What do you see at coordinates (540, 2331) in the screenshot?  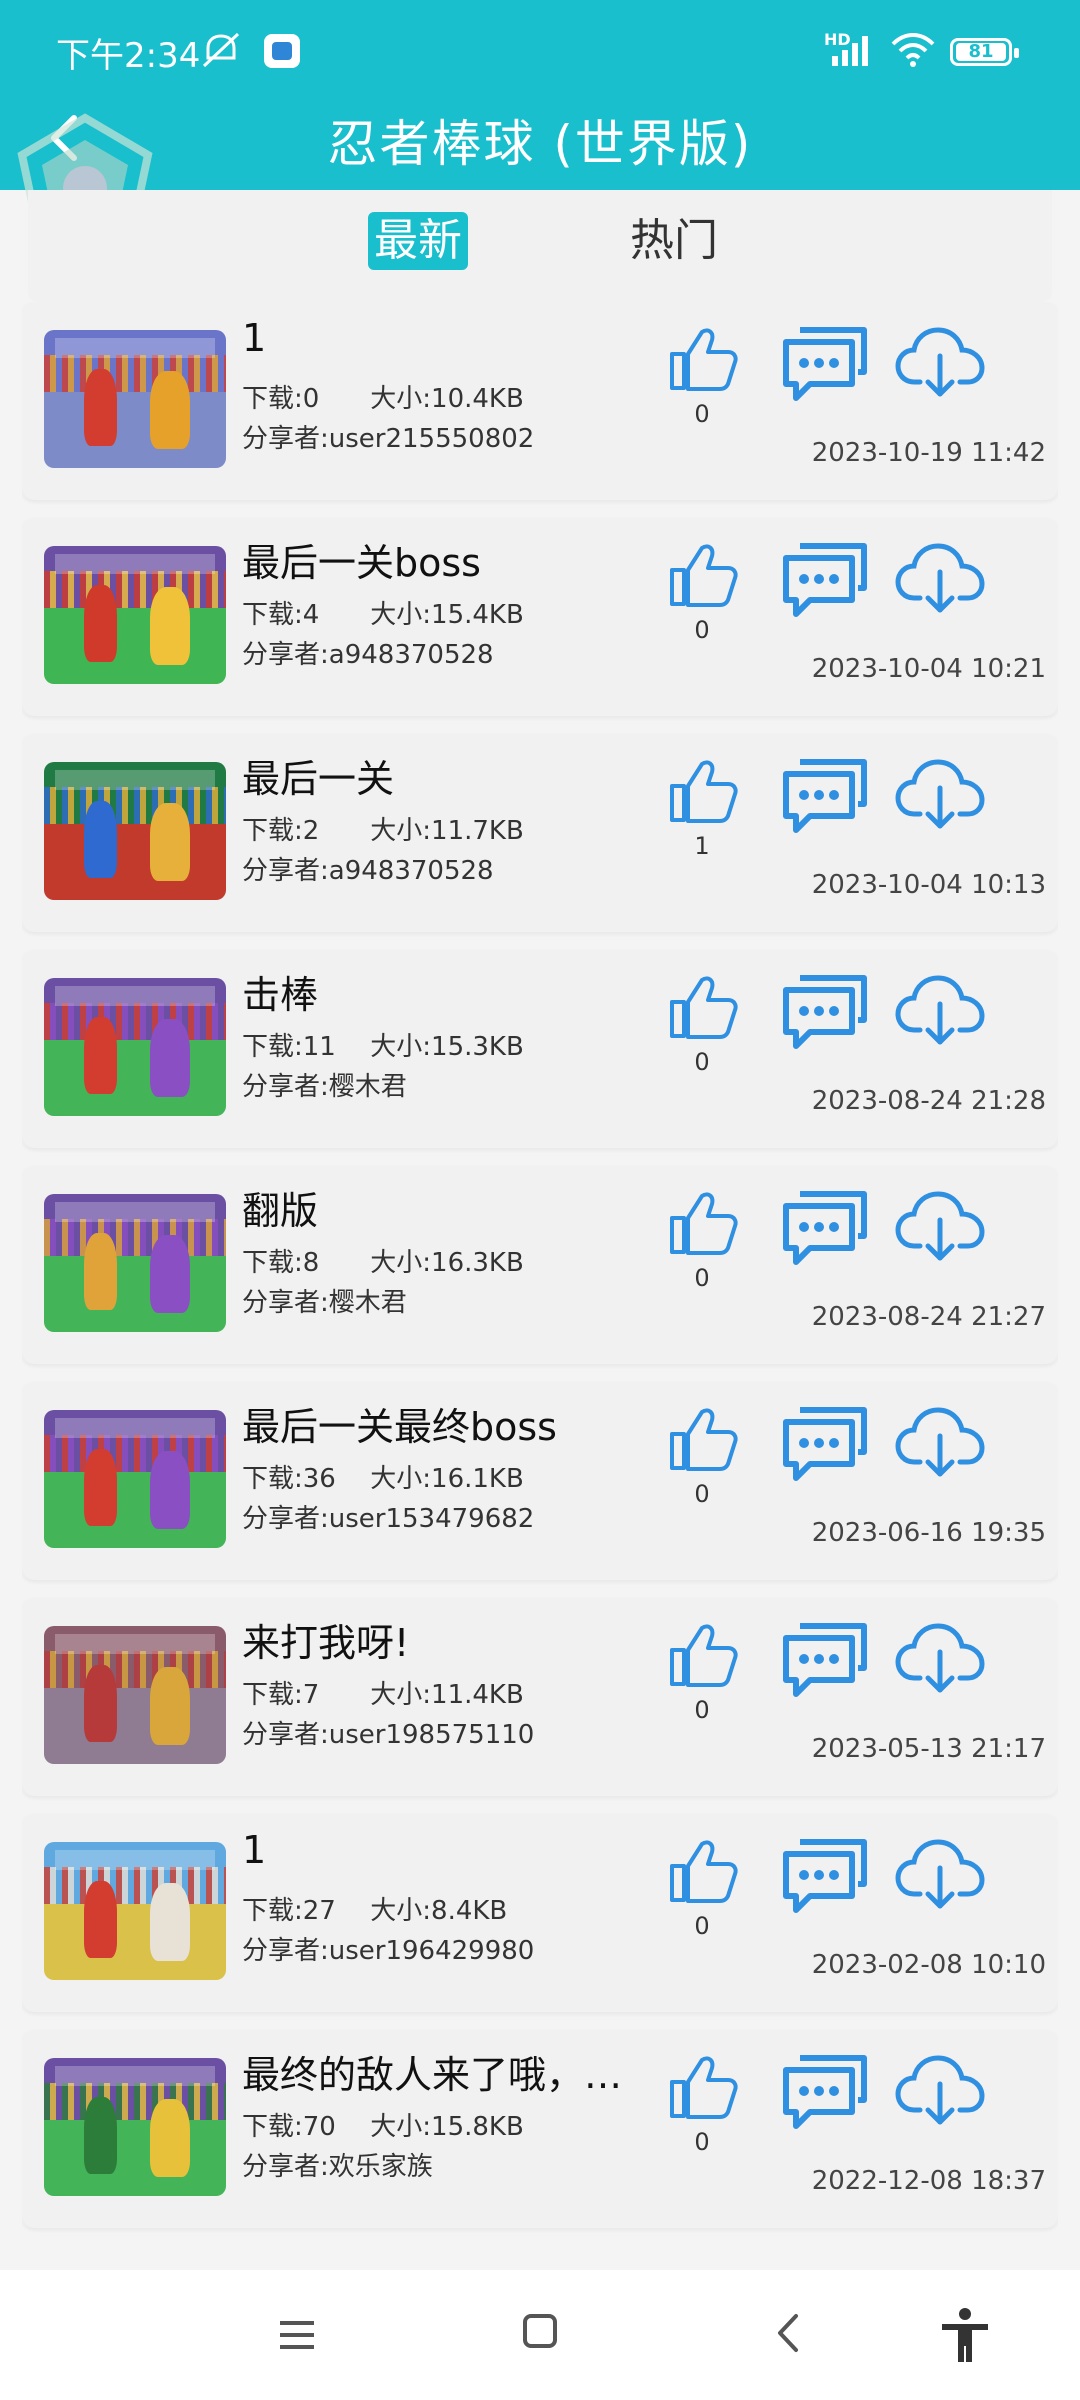 I see `home-icon` at bounding box center [540, 2331].